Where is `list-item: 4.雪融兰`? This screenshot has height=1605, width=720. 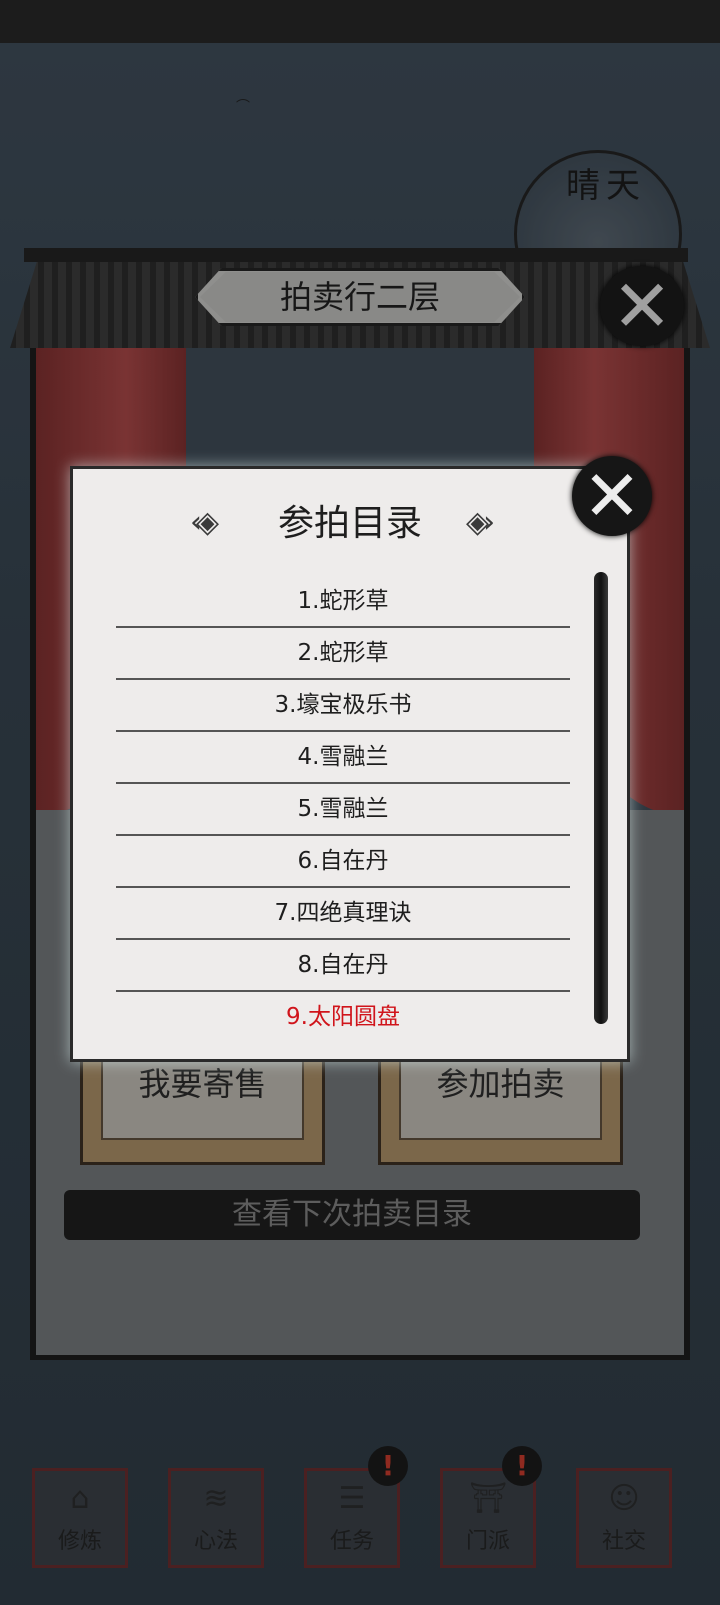 list-item: 4.雪融兰 is located at coordinates (343, 758).